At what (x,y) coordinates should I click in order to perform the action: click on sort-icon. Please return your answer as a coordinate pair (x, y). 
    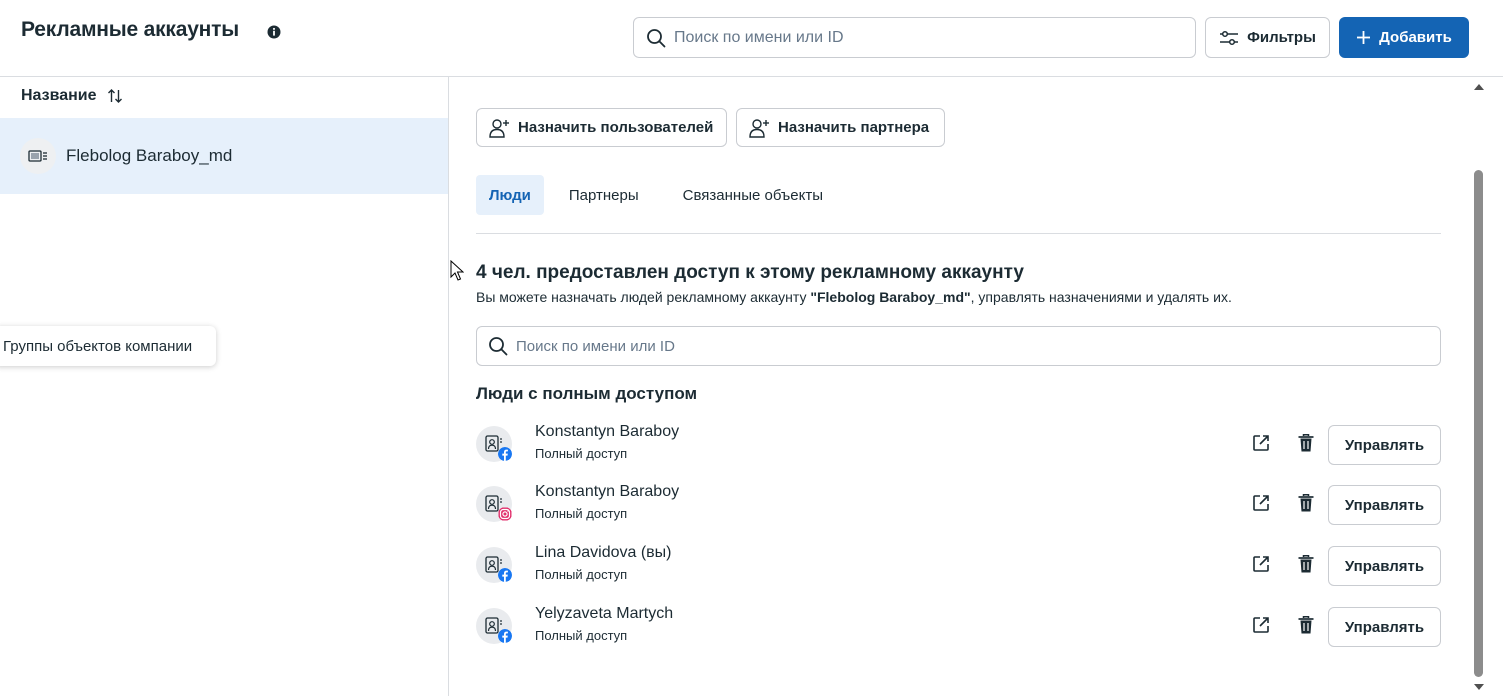
    Looking at the image, I should click on (115, 96).